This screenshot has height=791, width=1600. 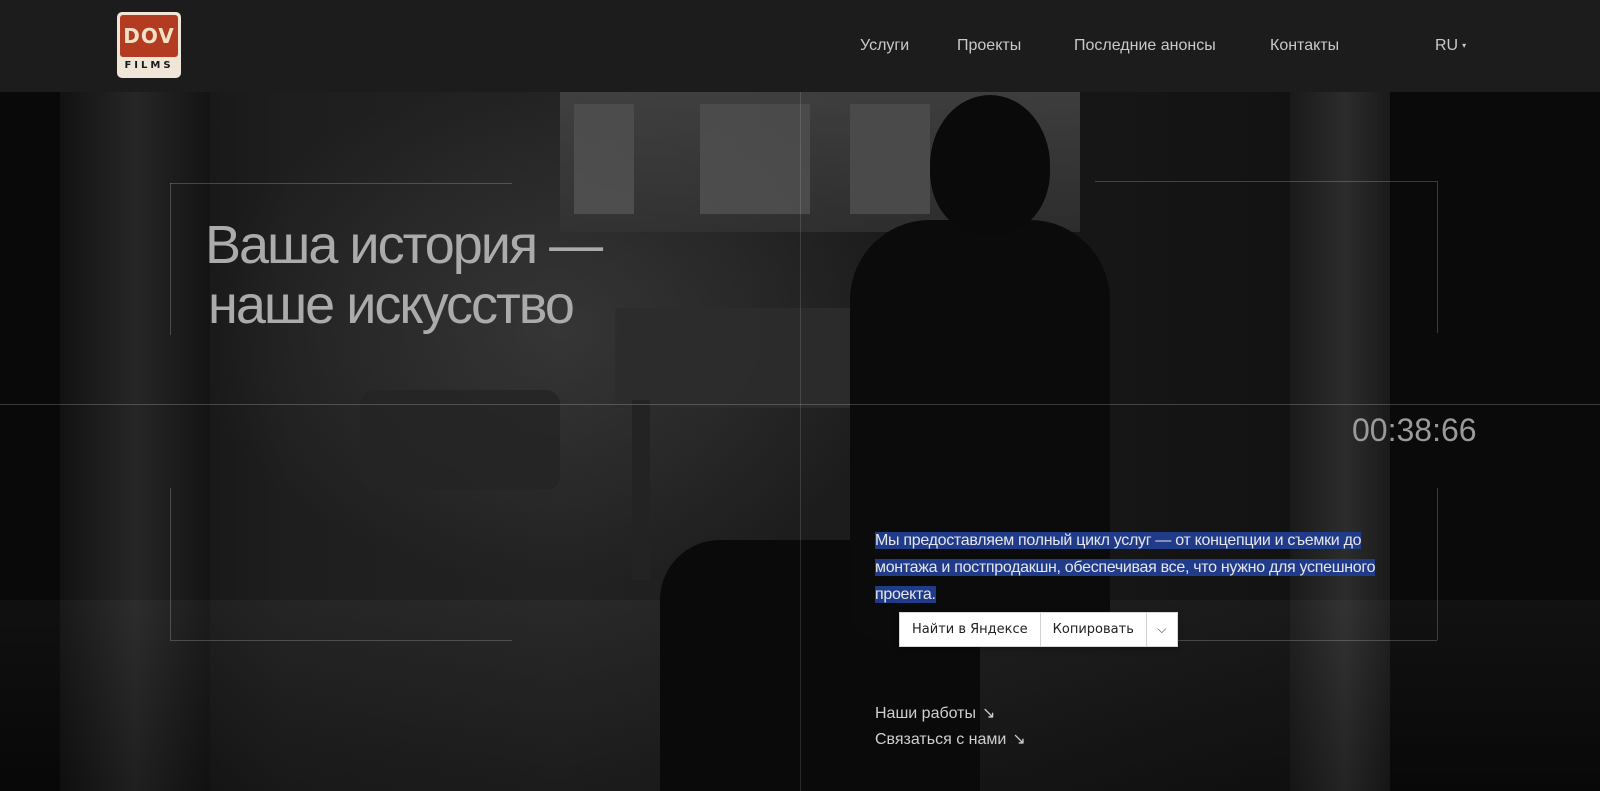 I want to click on contact-us-link: Связаться с нами ↘, so click(x=950, y=740).